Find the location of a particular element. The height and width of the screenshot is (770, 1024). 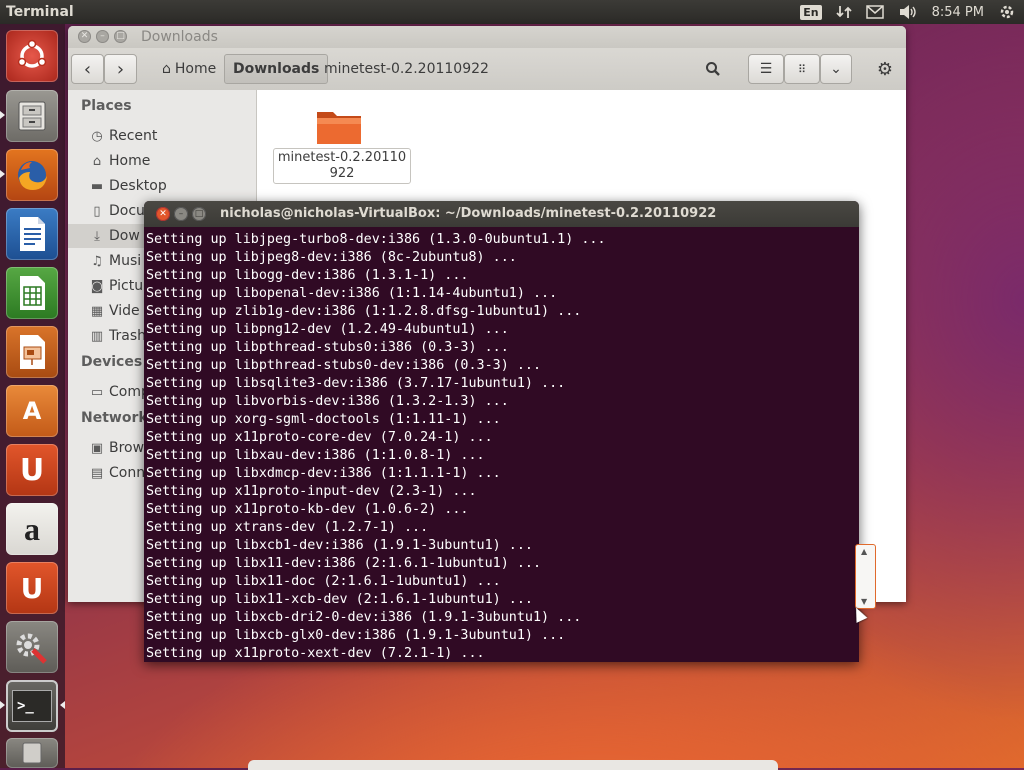

calc-launcher-button is located at coordinates (32, 293).